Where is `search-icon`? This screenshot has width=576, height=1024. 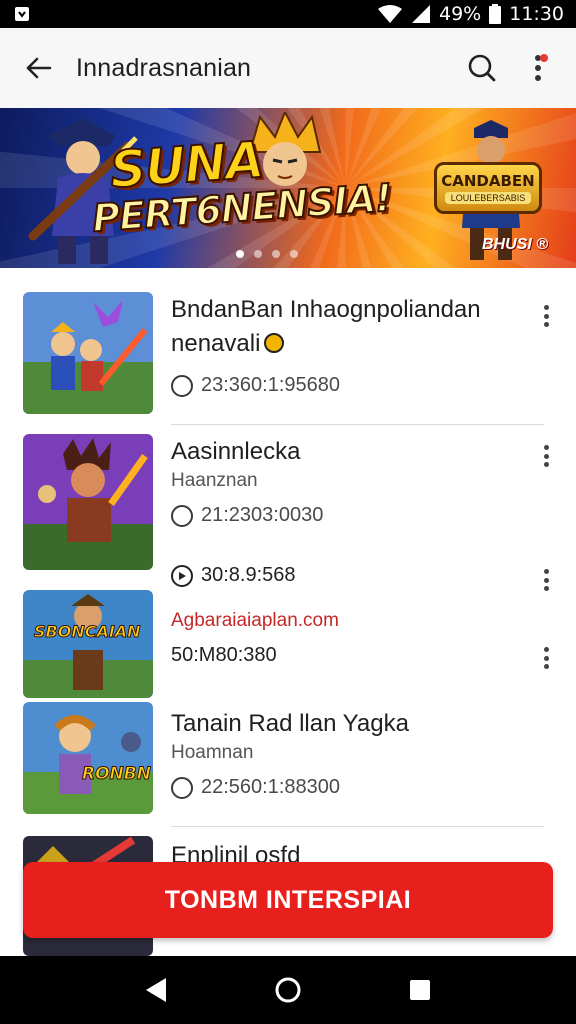 search-icon is located at coordinates (482, 68).